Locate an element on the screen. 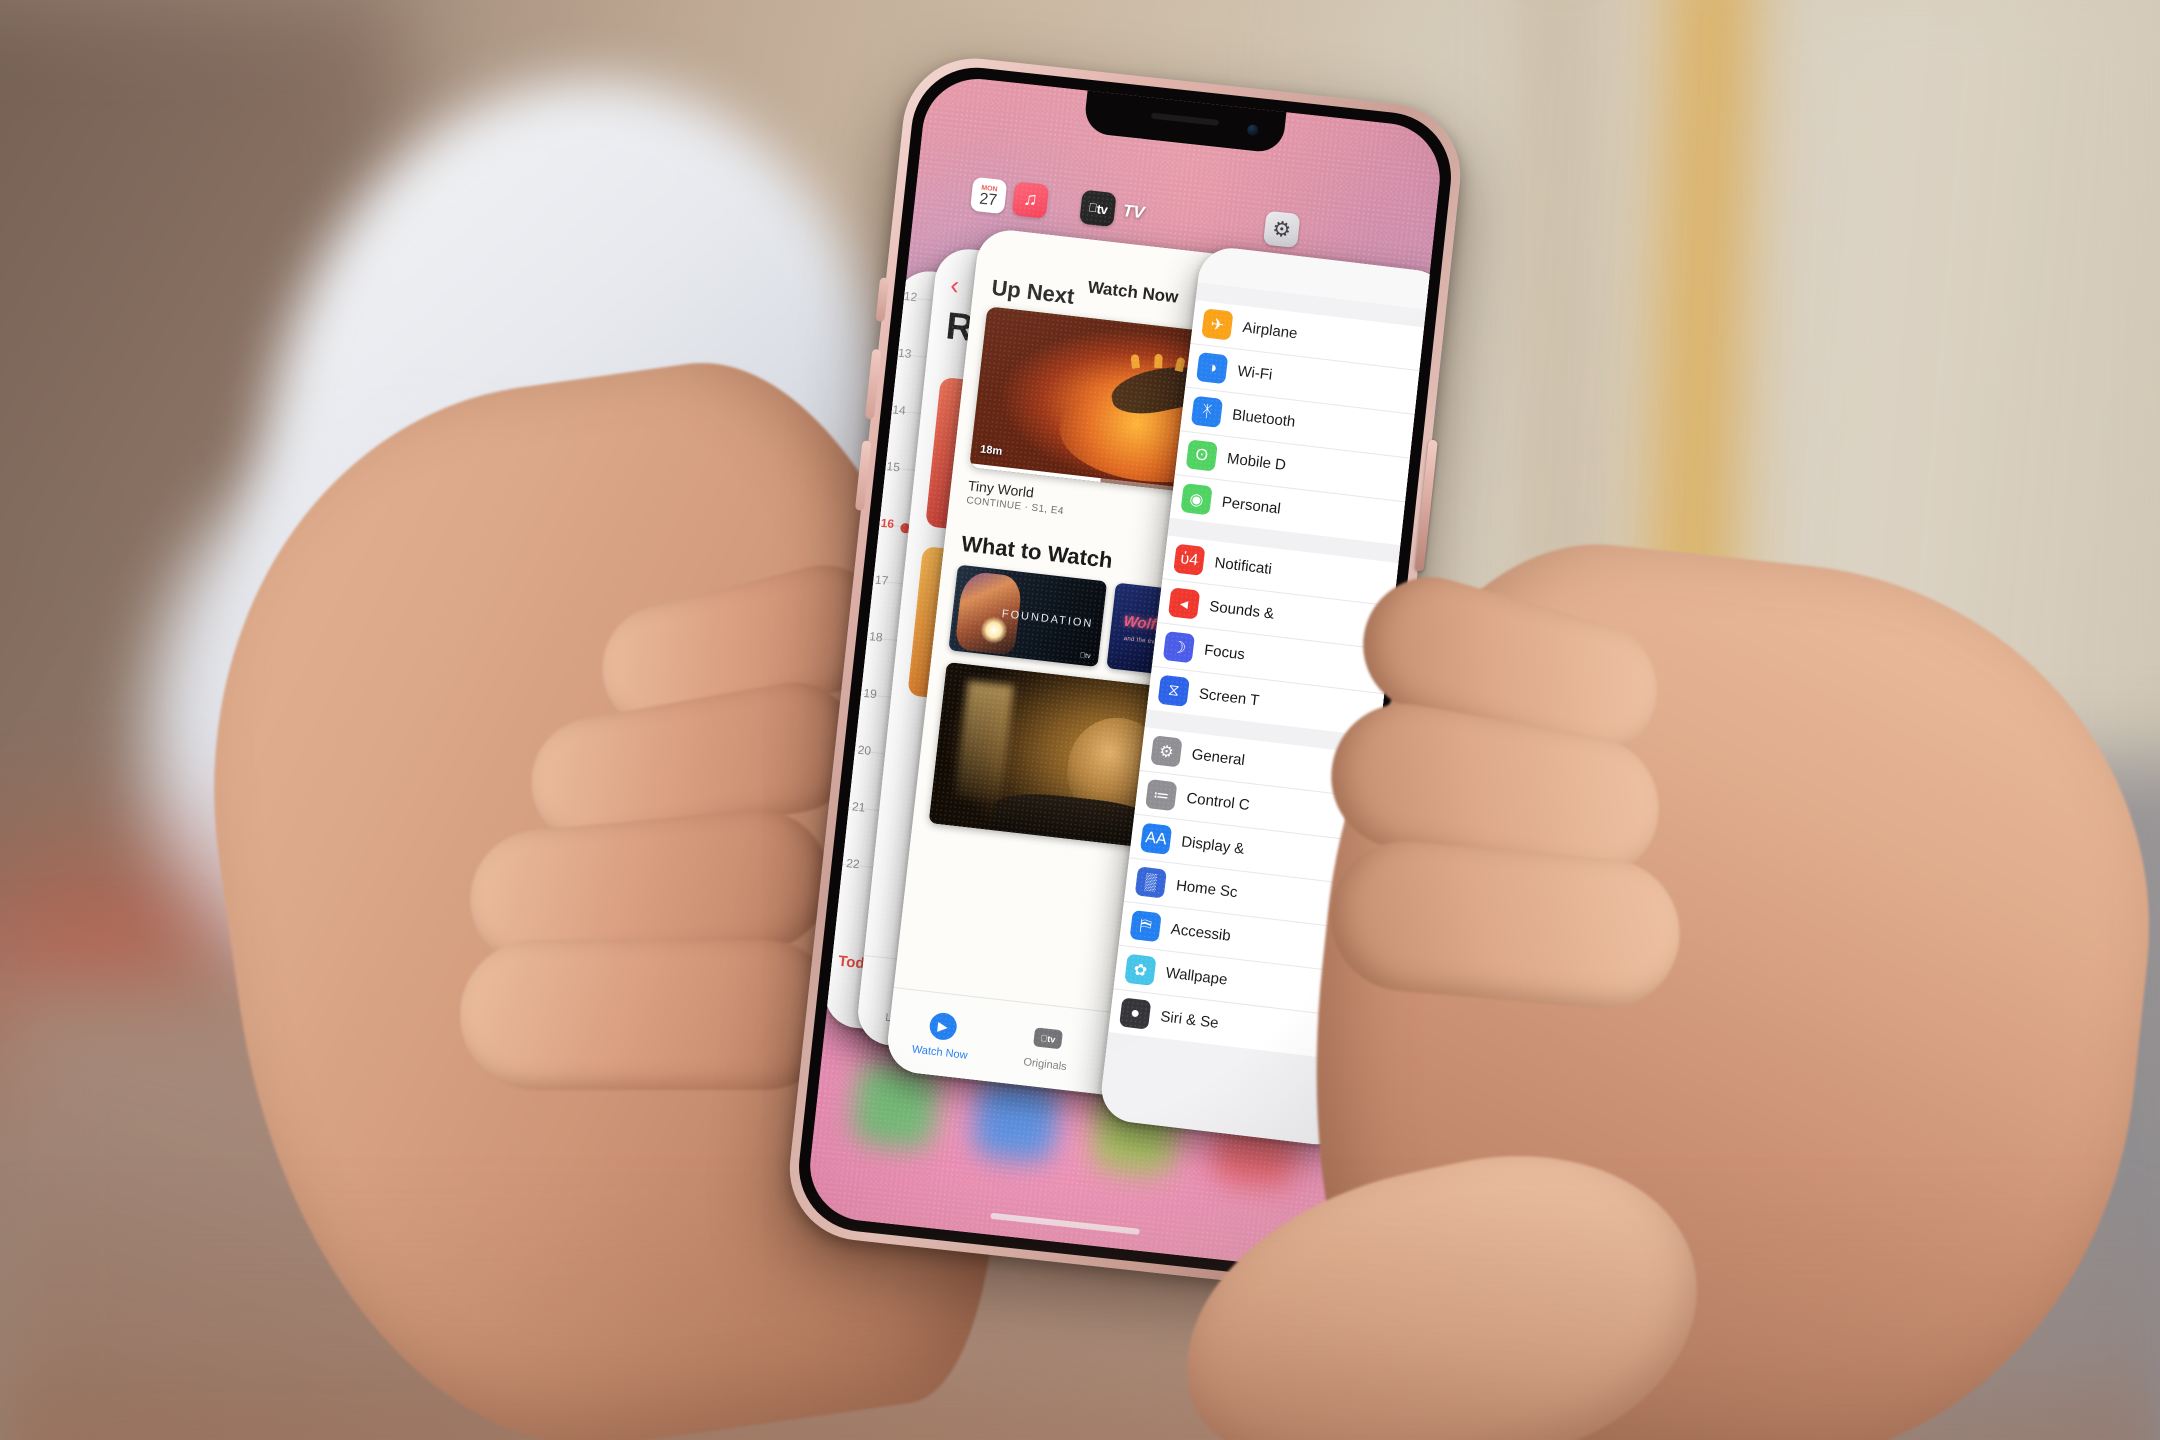 This screenshot has width=2160, height=1440. app-header-calendar: MON 27 ♫ is located at coordinates (1009, 197).